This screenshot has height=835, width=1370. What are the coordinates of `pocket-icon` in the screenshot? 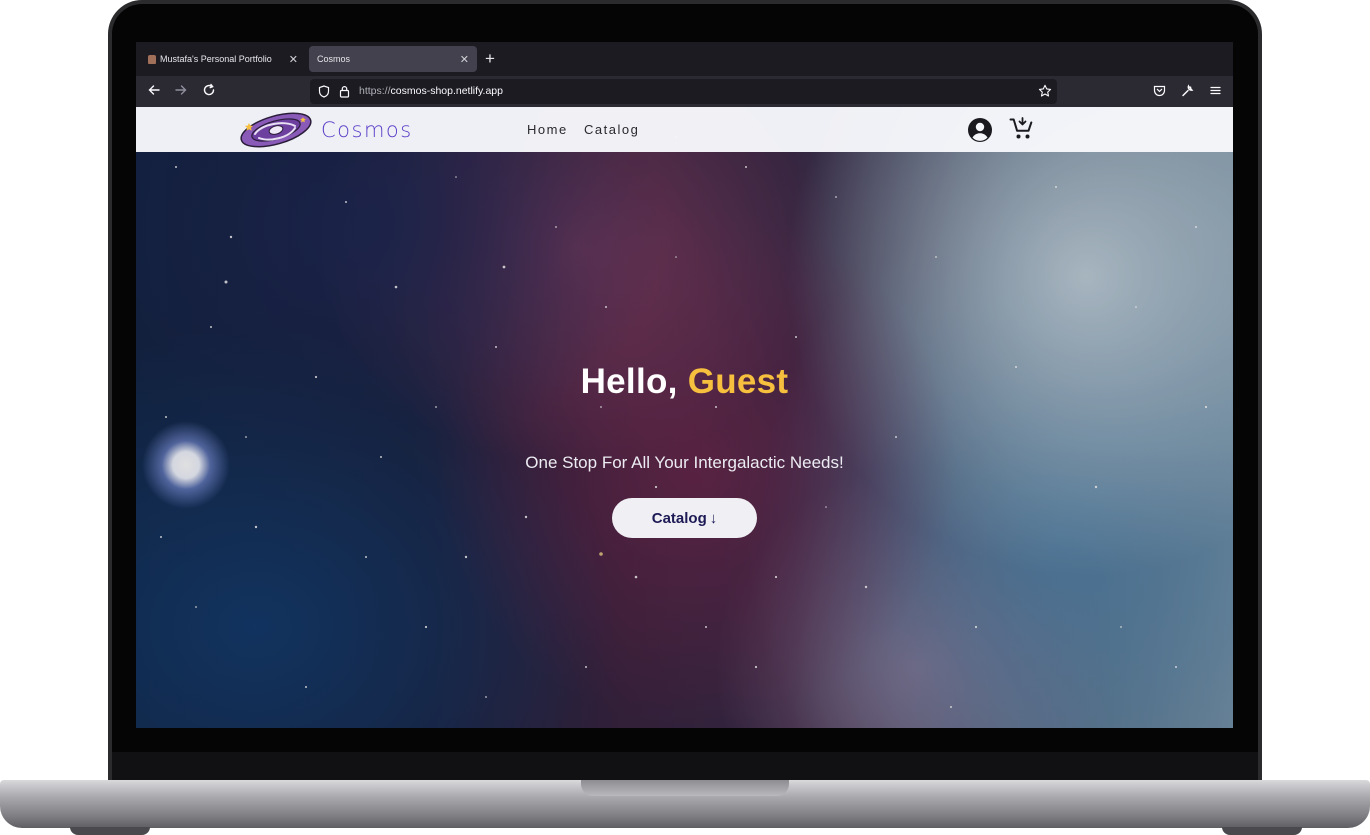 It's located at (1159, 90).